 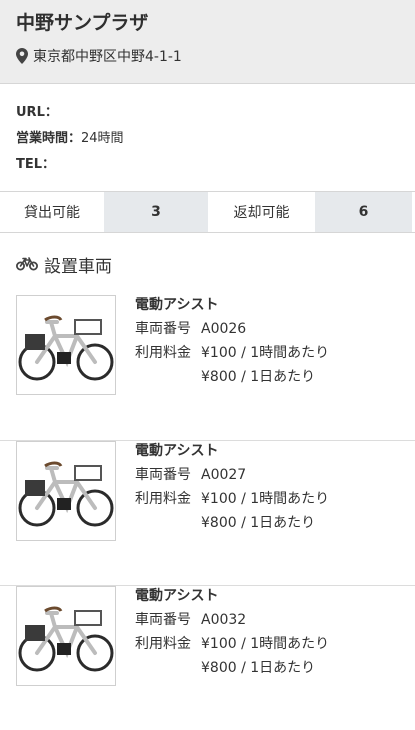 What do you see at coordinates (107, 57) in the screenshot?
I see `station-address: 東京都中野区中野4-1-1` at bounding box center [107, 57].